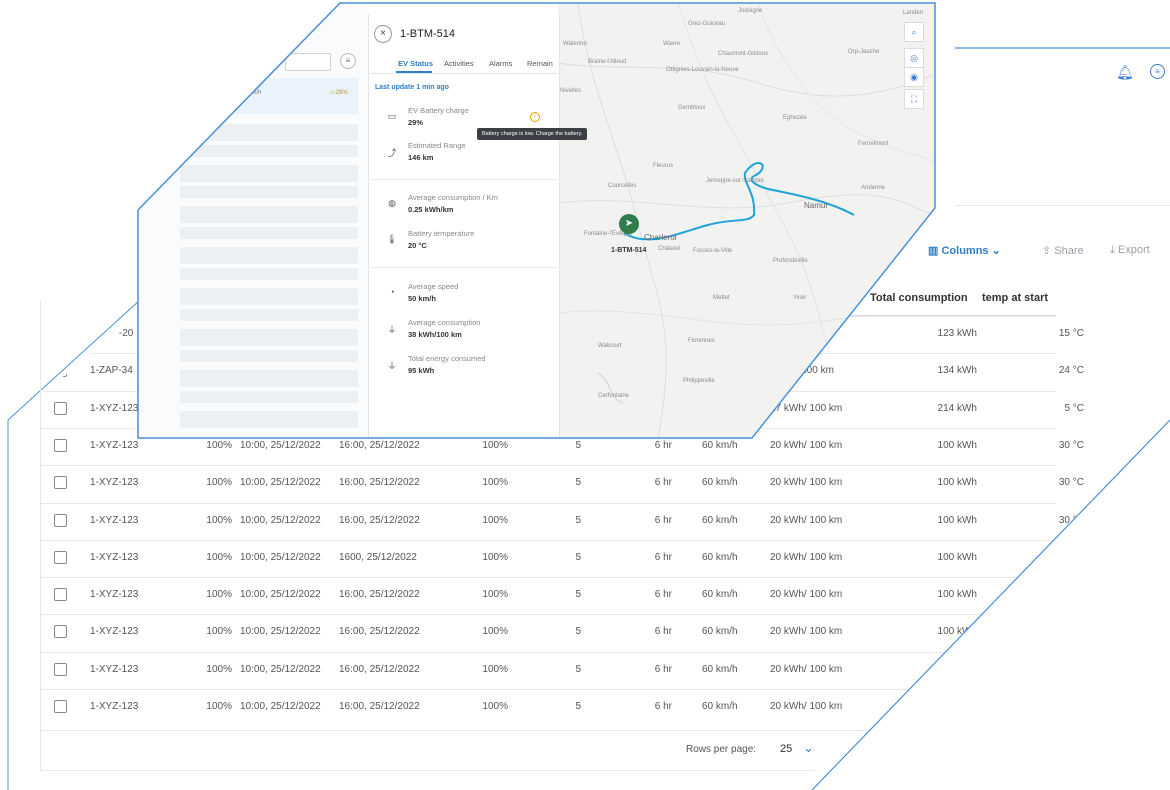  I want to click on navigation-arrow-icon: ➤, so click(629, 223).